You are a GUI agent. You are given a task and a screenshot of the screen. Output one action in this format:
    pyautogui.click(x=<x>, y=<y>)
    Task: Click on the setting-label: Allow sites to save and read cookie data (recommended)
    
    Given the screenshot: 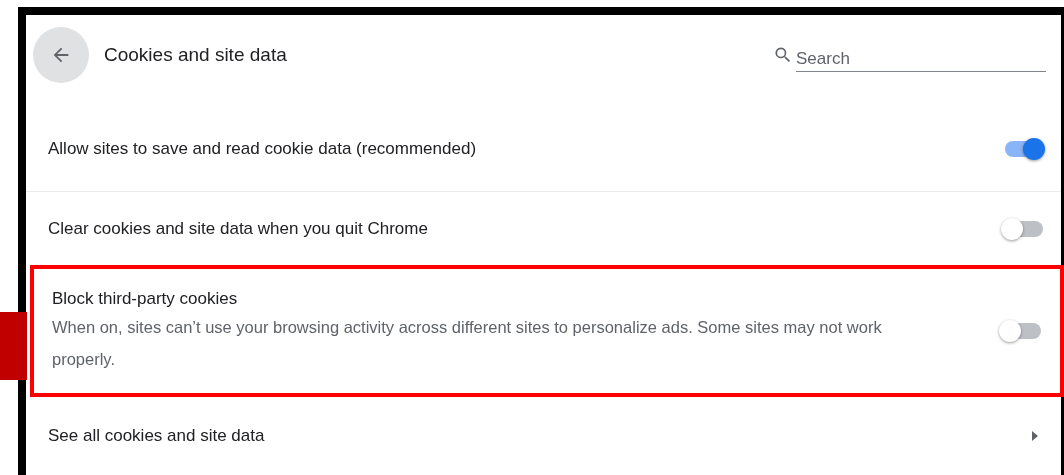 What is the action you would take?
    pyautogui.click(x=263, y=149)
    